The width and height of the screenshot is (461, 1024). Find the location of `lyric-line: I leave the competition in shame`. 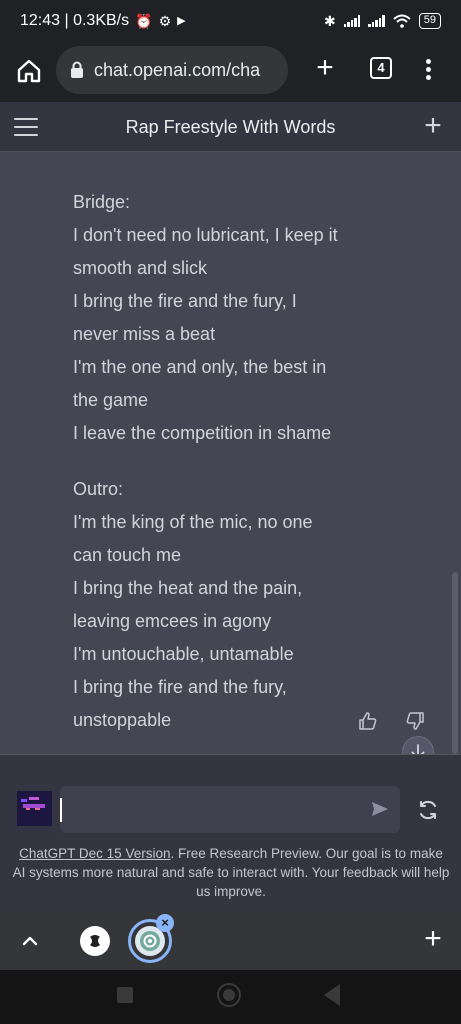

lyric-line: I leave the competition in shame is located at coordinates (202, 433).